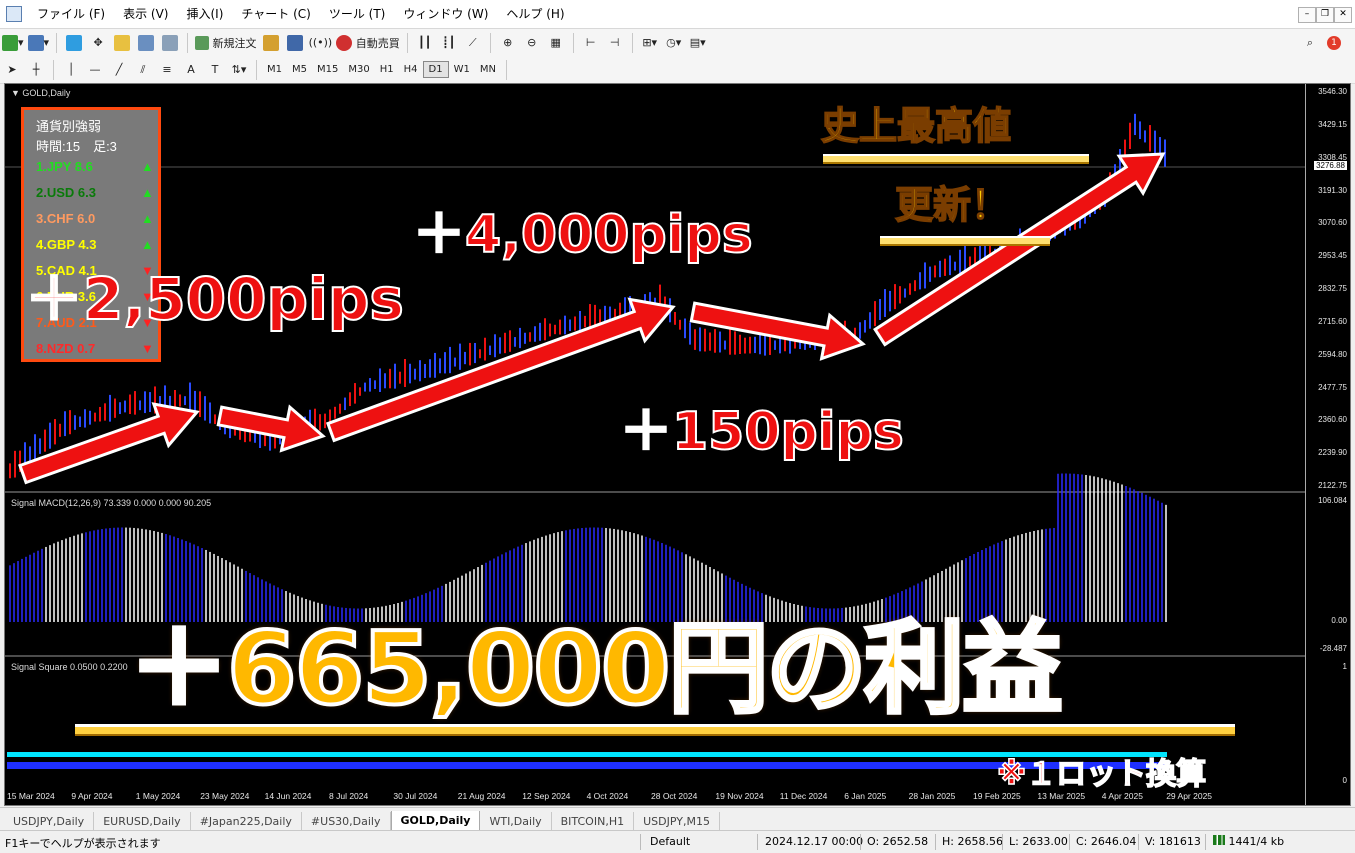  I want to click on arrows-icon: ⇅▾, so click(239, 70).